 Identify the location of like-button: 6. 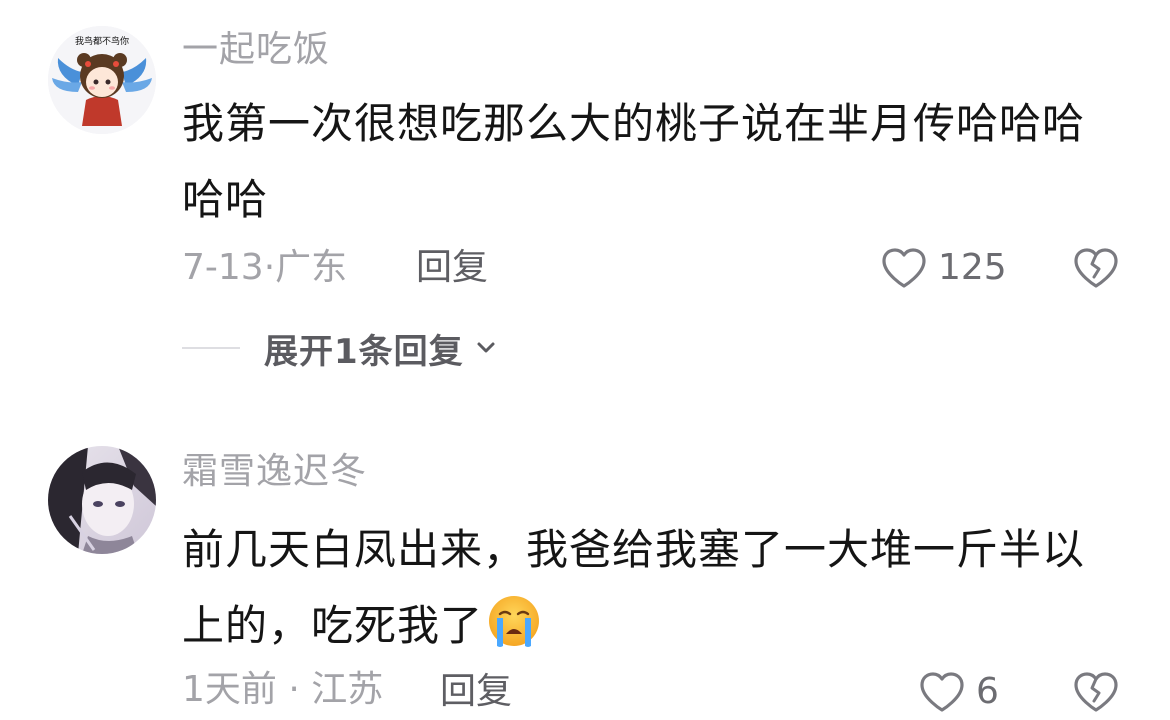
(958, 692).